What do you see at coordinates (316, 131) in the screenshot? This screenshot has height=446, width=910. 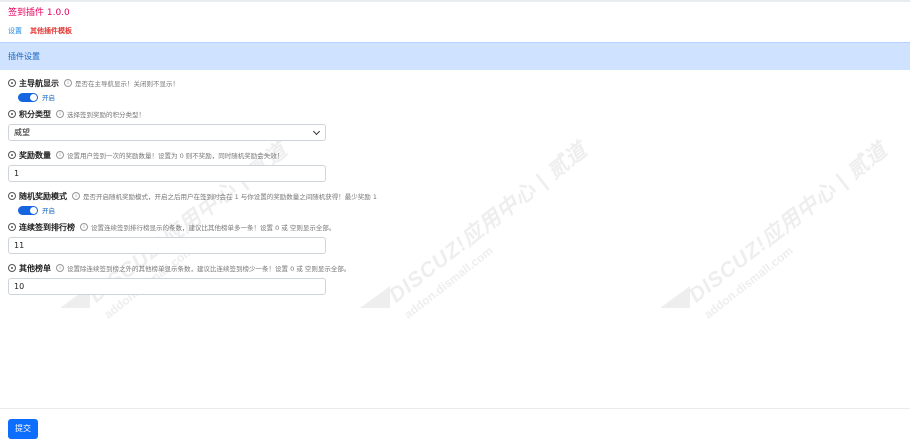 I see `chevron-down-icon` at bounding box center [316, 131].